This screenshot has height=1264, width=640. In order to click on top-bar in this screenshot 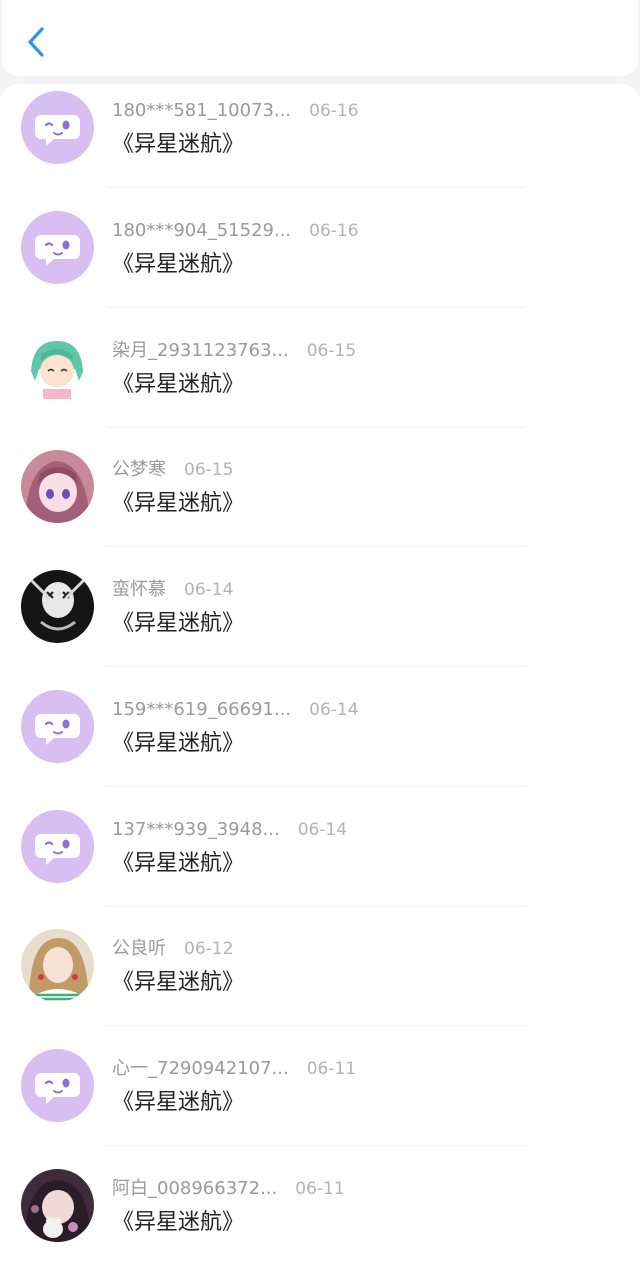, I will do `click(320, 38)`.